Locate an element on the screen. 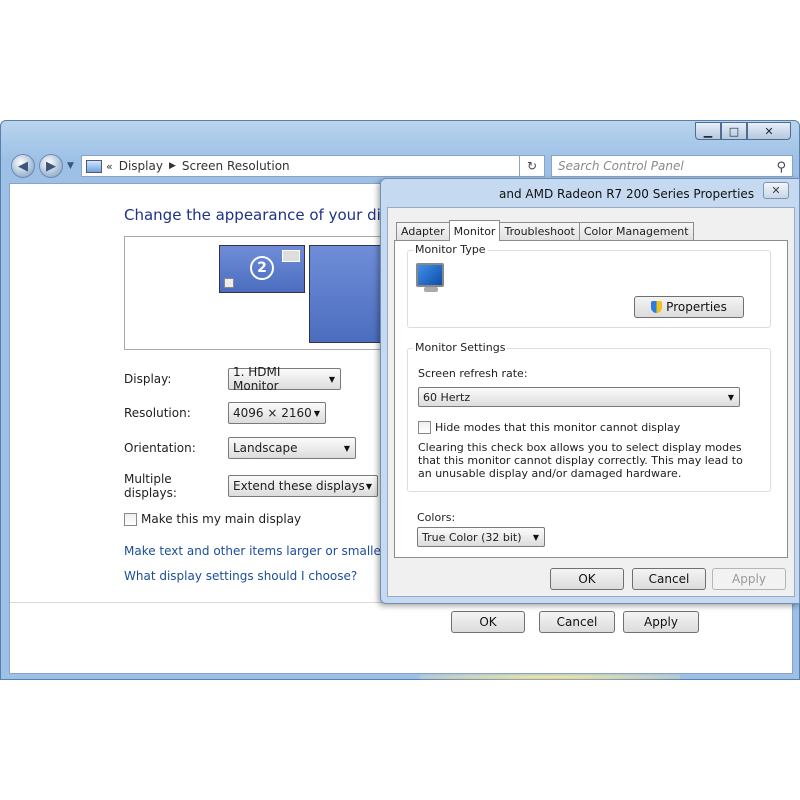  hide-modes-checkbox is located at coordinates (424, 427).